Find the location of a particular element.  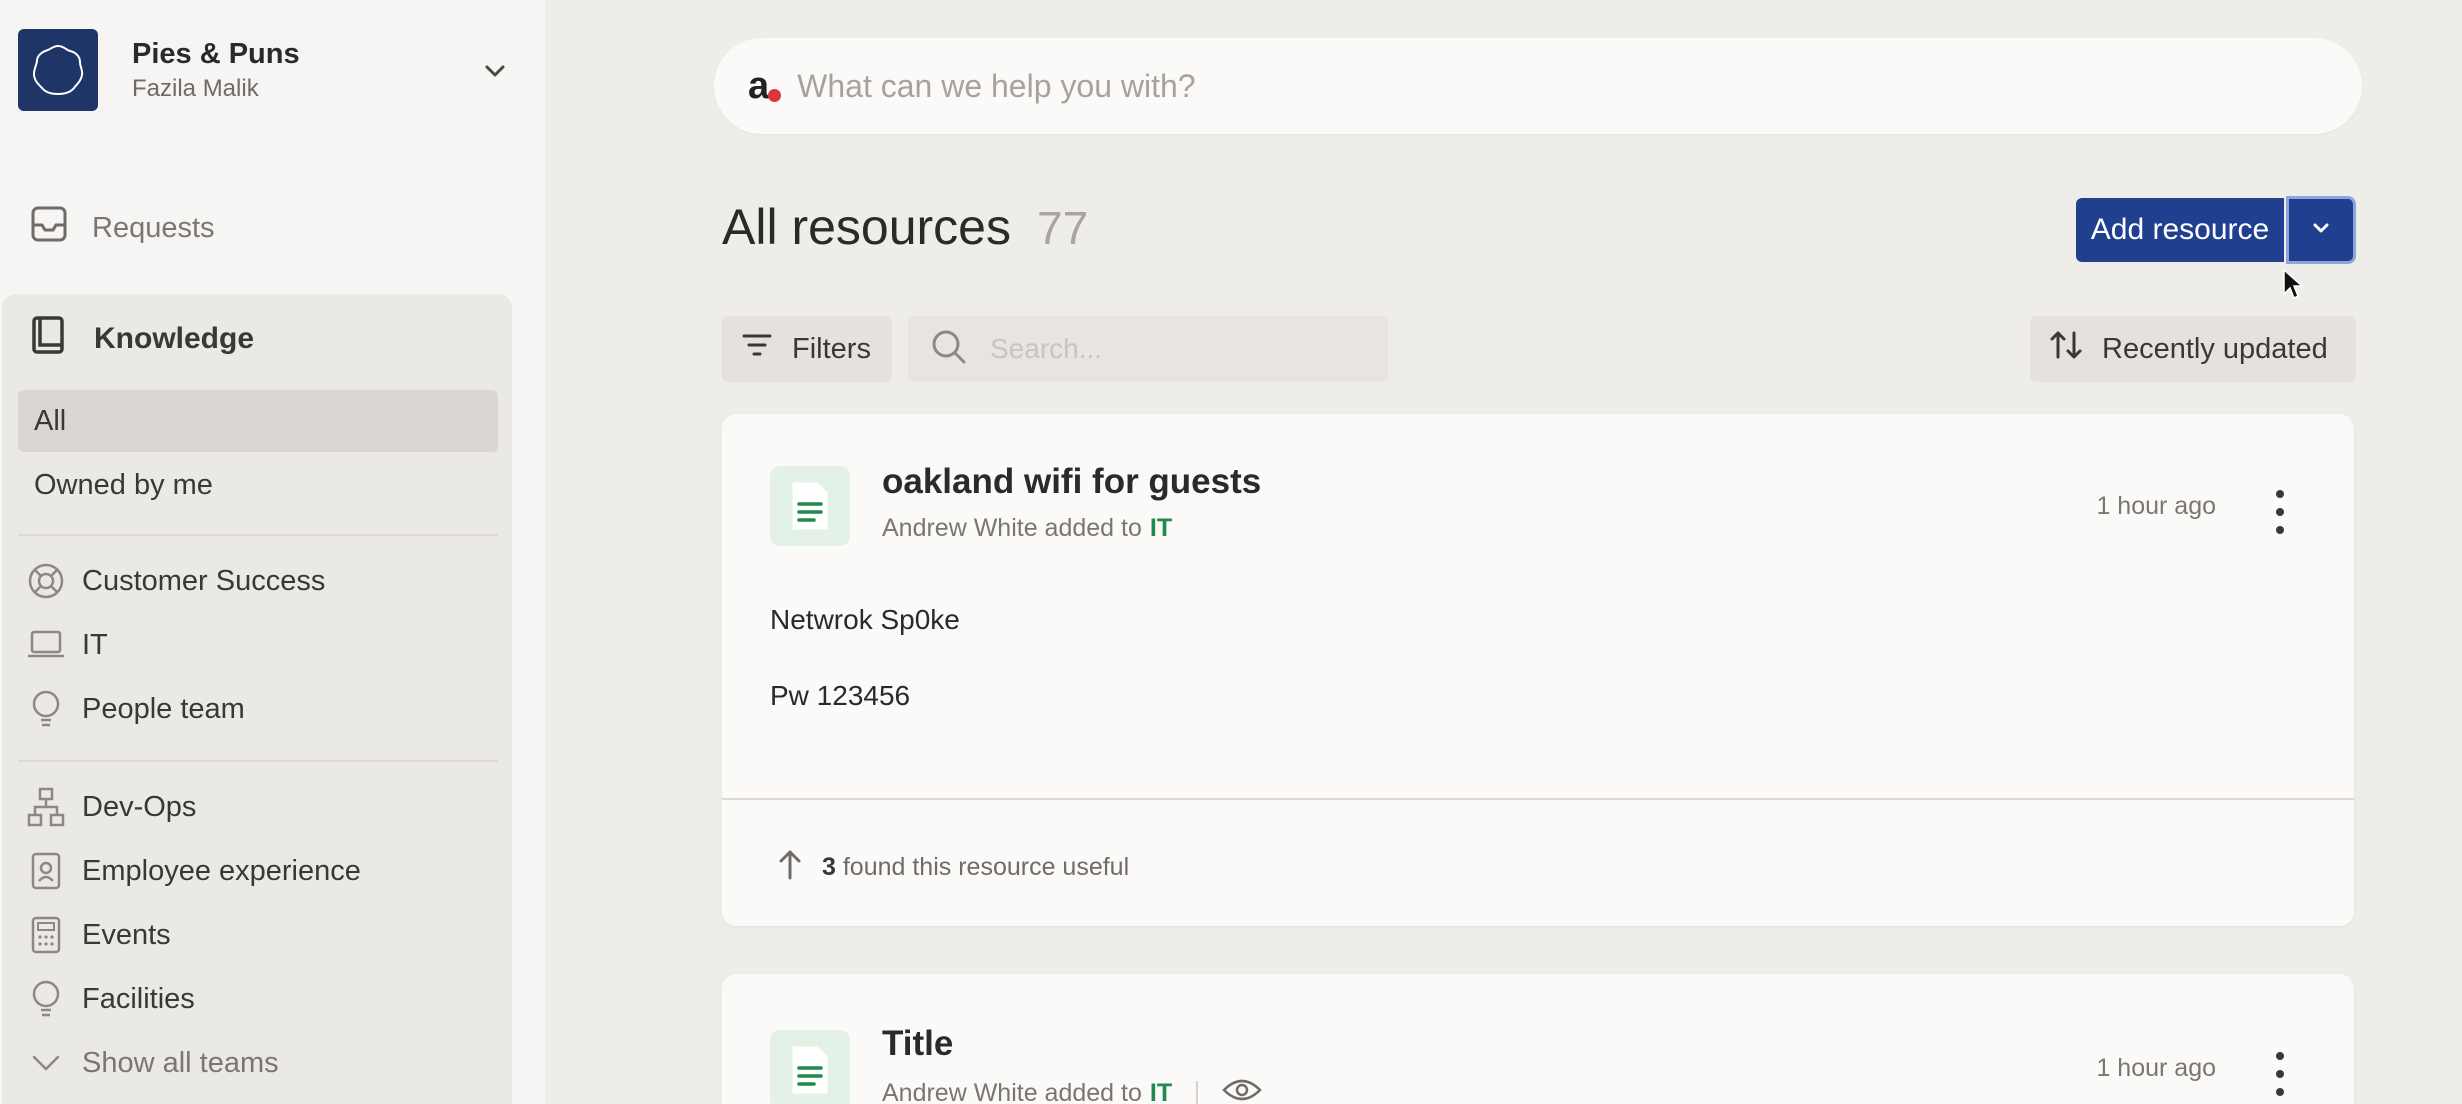

team-label: Dev-Ops is located at coordinates (139, 806).